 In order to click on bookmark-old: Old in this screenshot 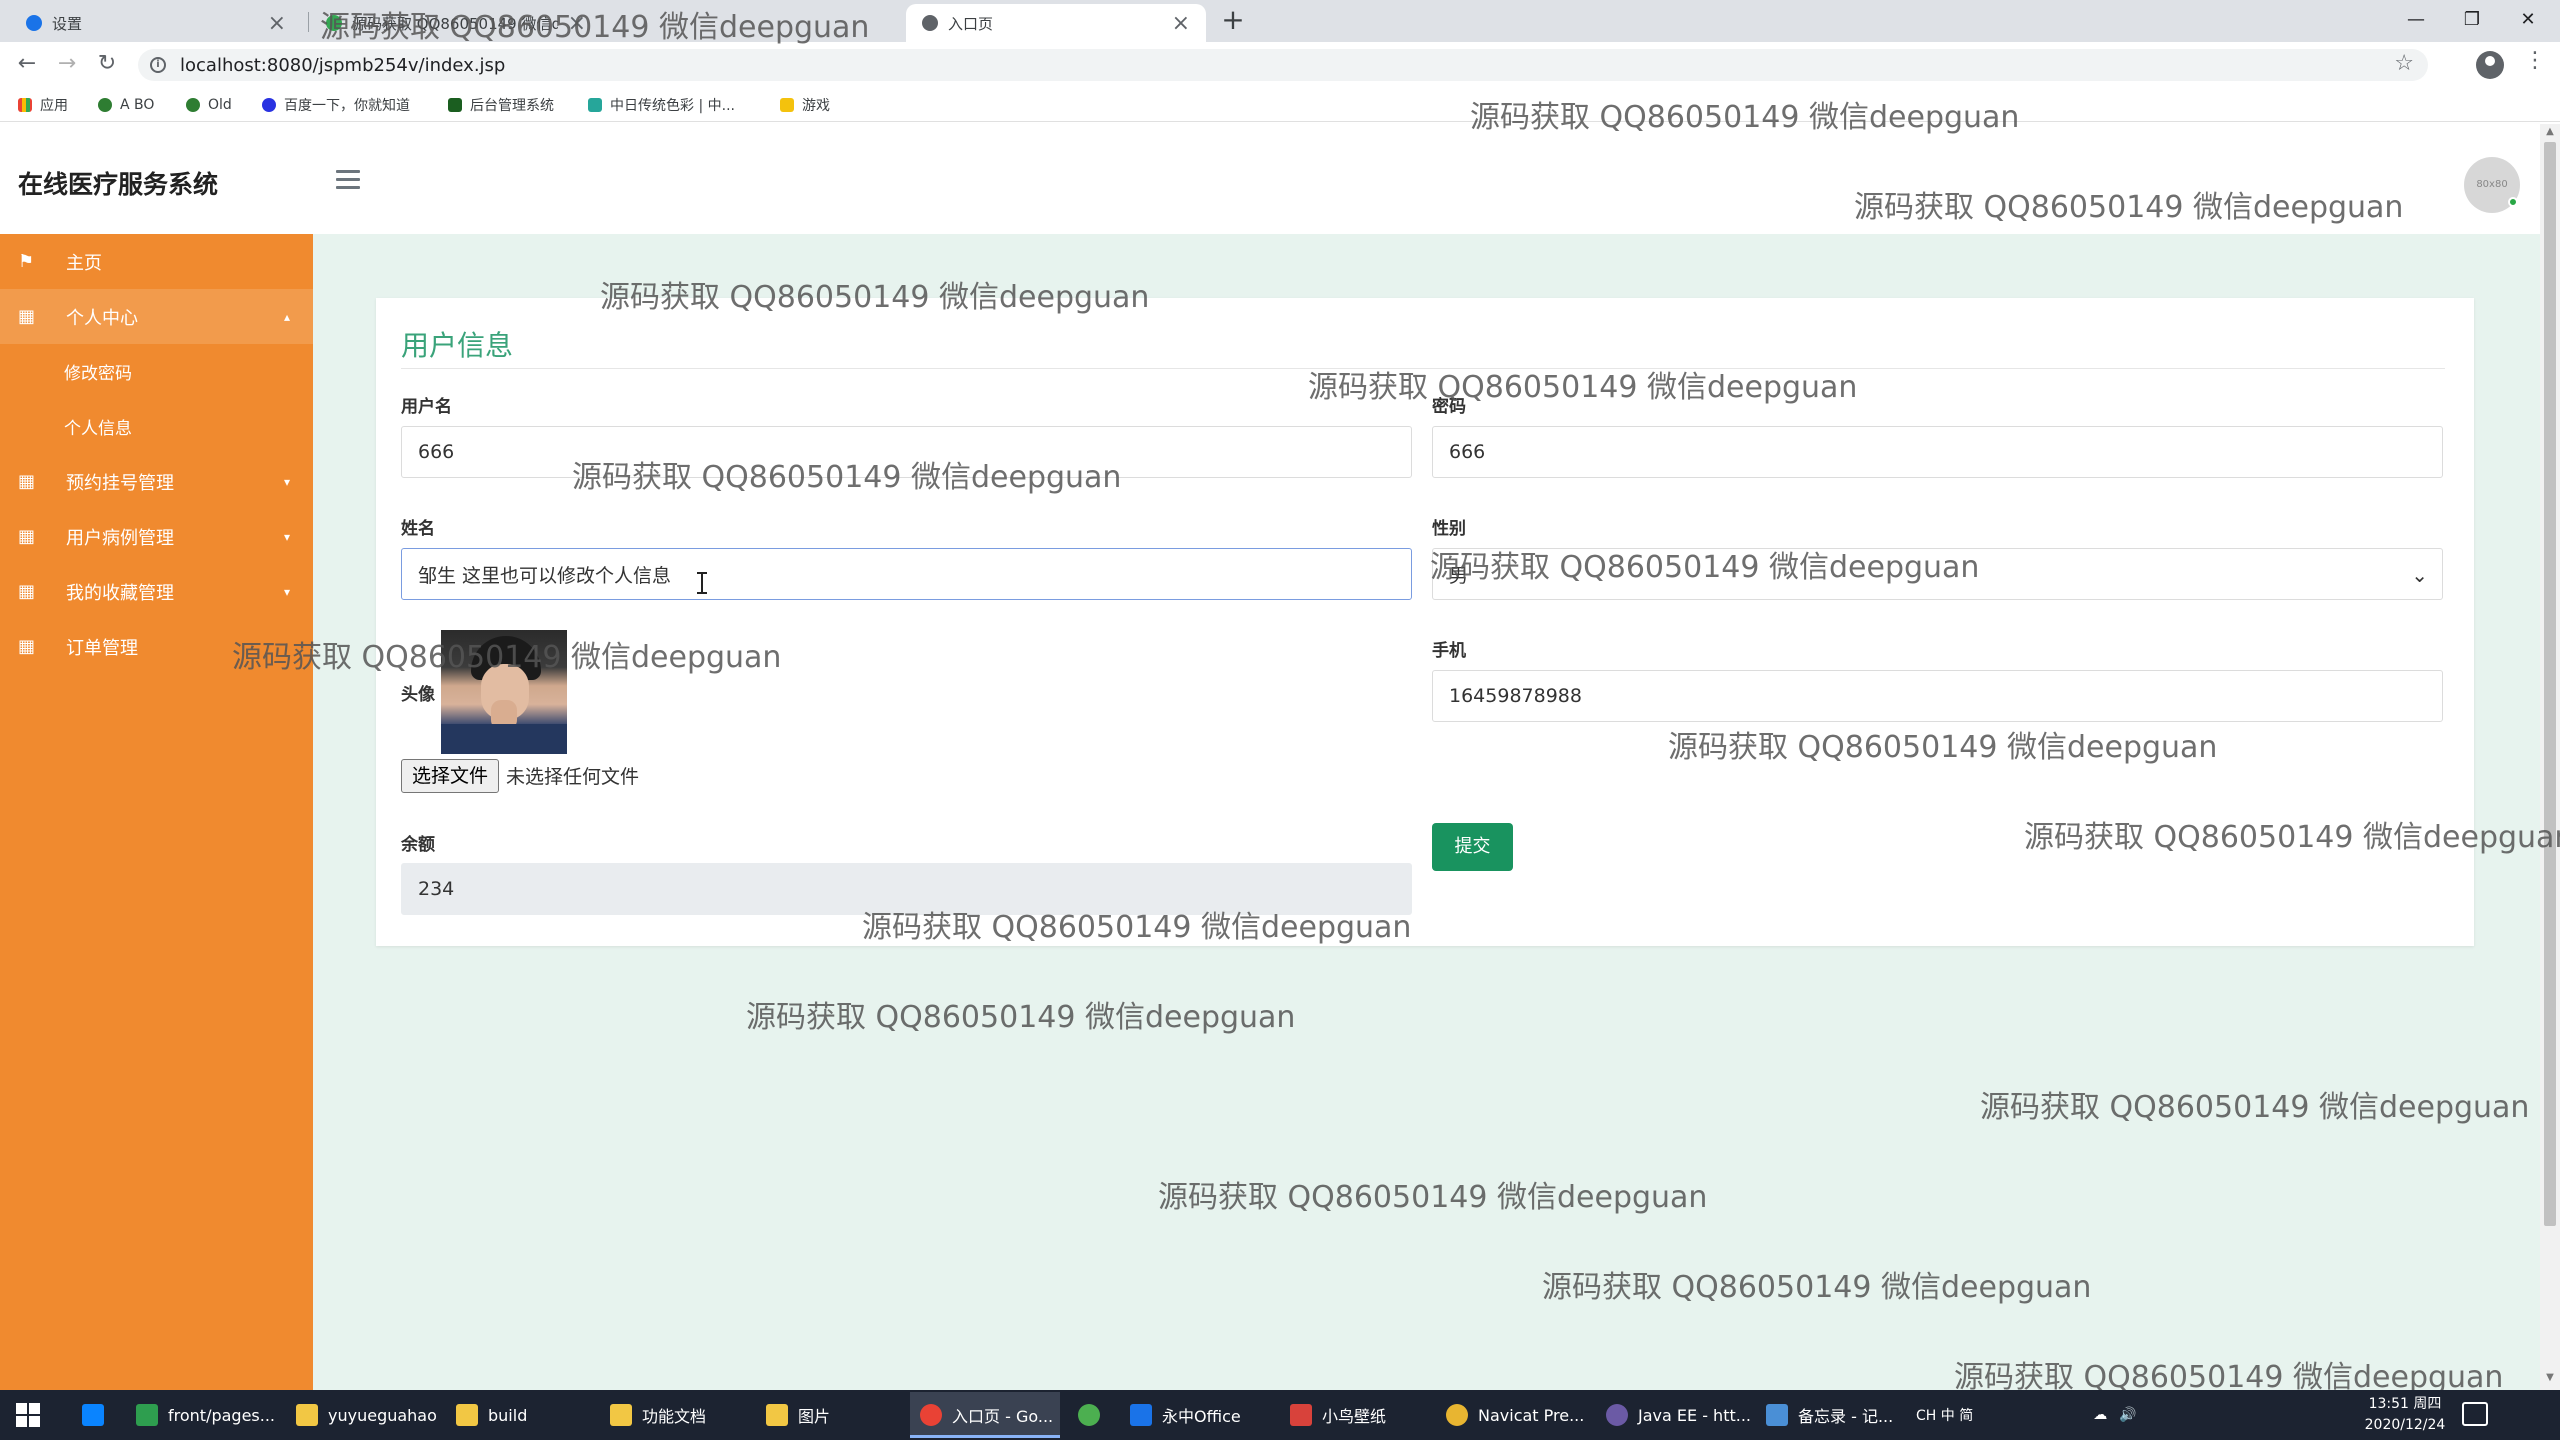, I will do `click(209, 105)`.